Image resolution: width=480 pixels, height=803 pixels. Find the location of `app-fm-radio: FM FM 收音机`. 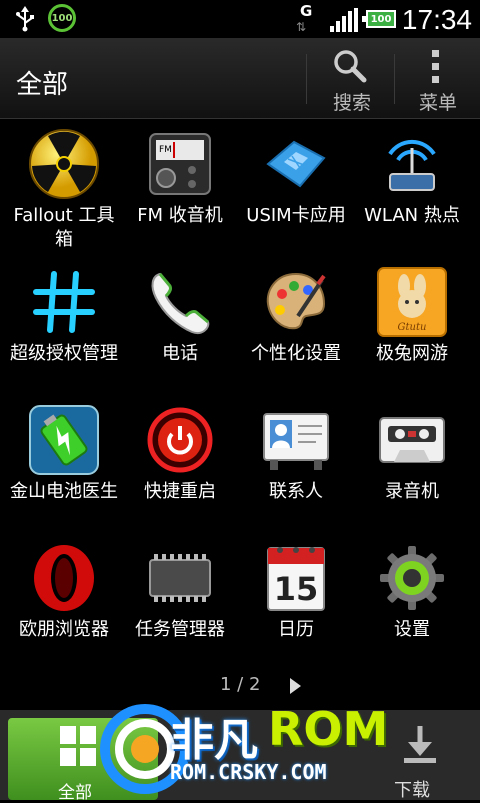

app-fm-radio: FM FM 收音机 is located at coordinates (180, 189).